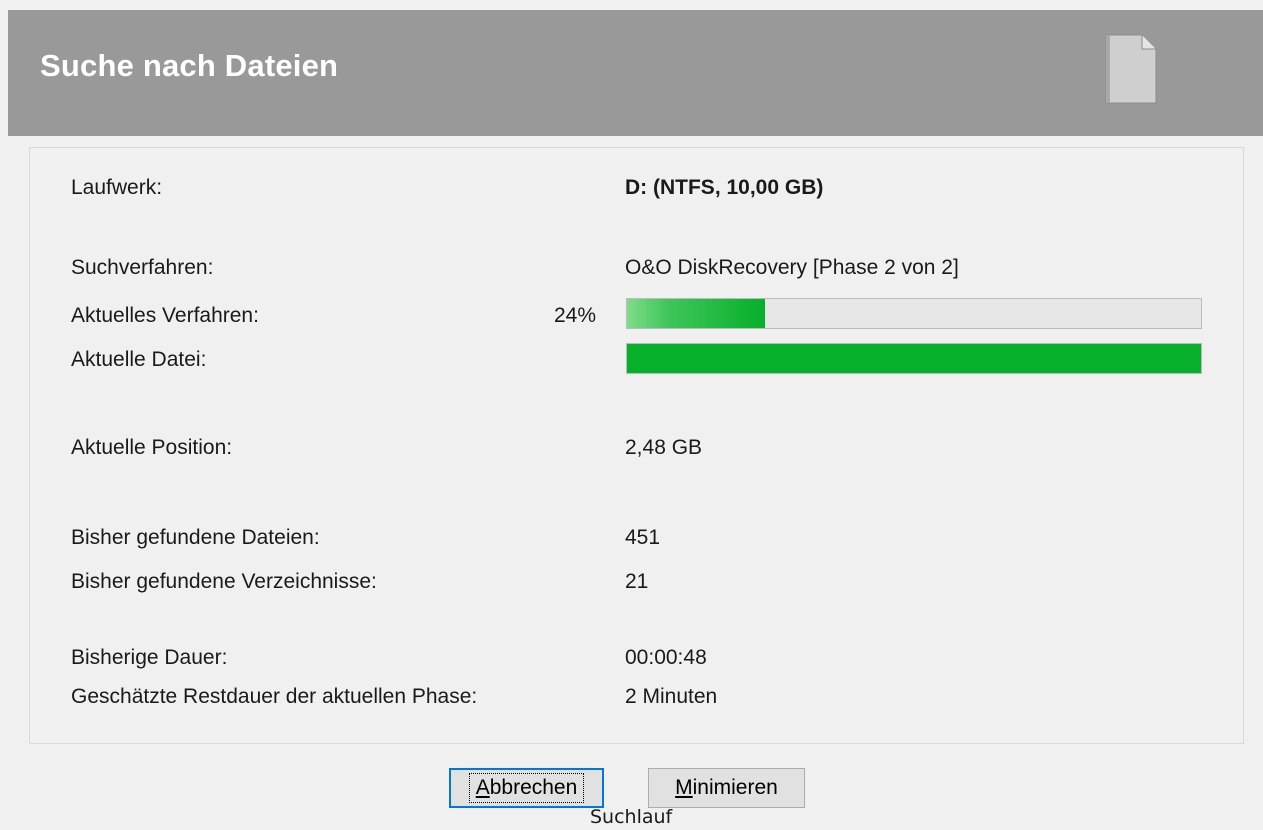  What do you see at coordinates (631, 817) in the screenshot?
I see `status-label: Suchlauf` at bounding box center [631, 817].